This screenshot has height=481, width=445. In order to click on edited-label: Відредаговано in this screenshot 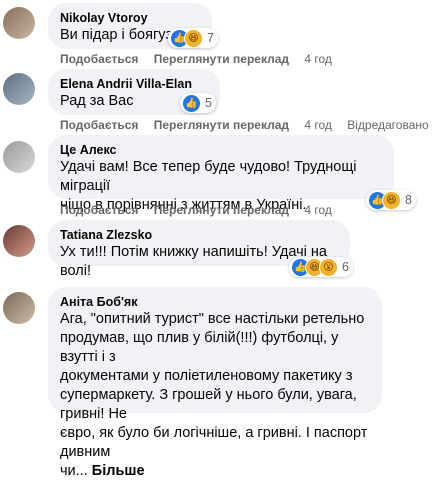, I will do `click(388, 125)`.